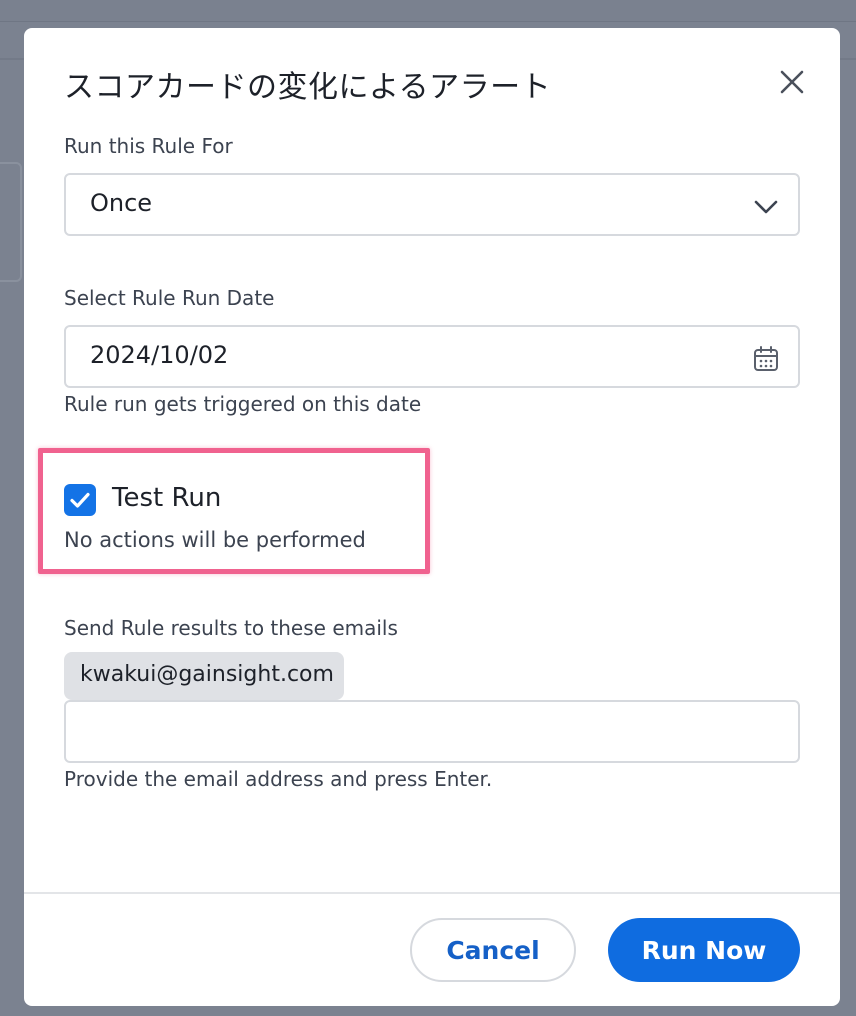 The height and width of the screenshot is (1016, 856). Describe the element at coordinates (234, 511) in the screenshot. I see `test-run-highlight-box` at that location.